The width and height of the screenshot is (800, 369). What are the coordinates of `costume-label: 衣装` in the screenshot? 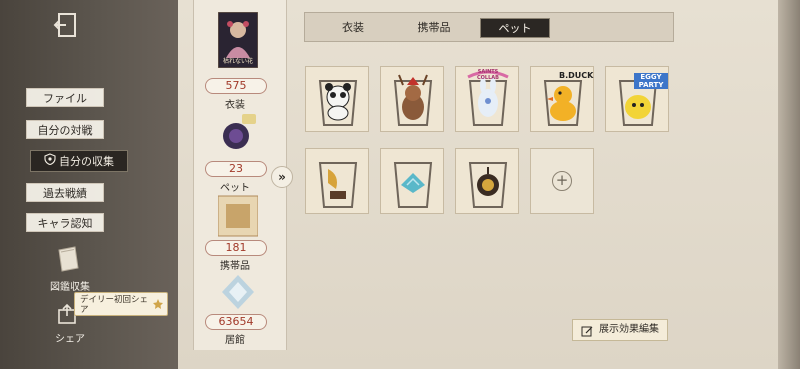 It's located at (235, 105).